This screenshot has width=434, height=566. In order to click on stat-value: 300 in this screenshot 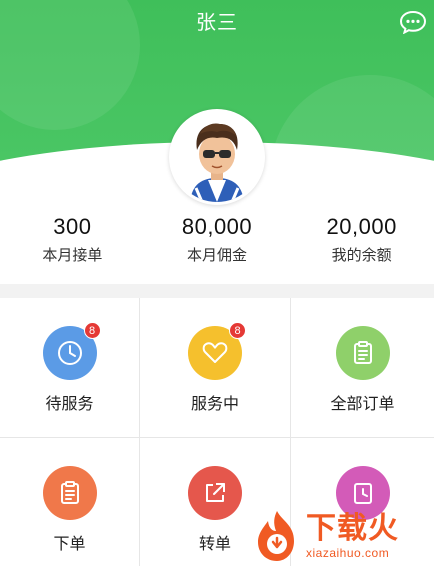, I will do `click(72, 226)`.